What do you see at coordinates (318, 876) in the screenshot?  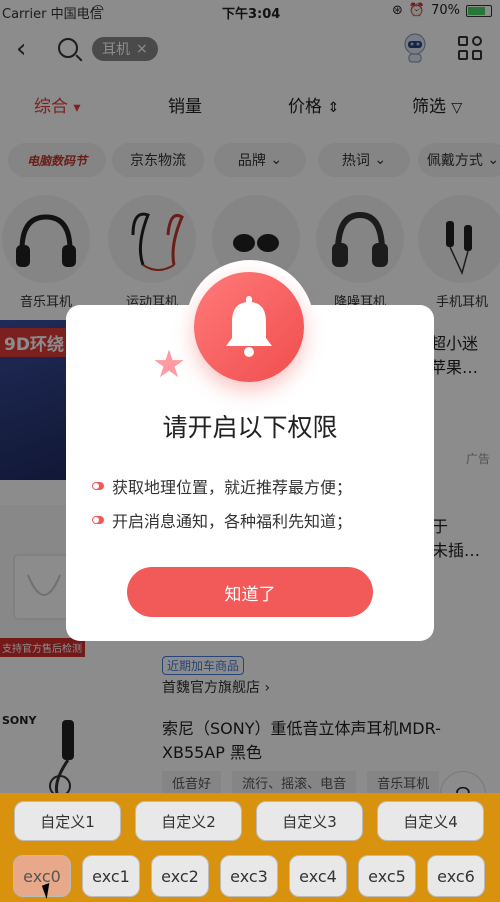 I see `exc4-button: exc4` at bounding box center [318, 876].